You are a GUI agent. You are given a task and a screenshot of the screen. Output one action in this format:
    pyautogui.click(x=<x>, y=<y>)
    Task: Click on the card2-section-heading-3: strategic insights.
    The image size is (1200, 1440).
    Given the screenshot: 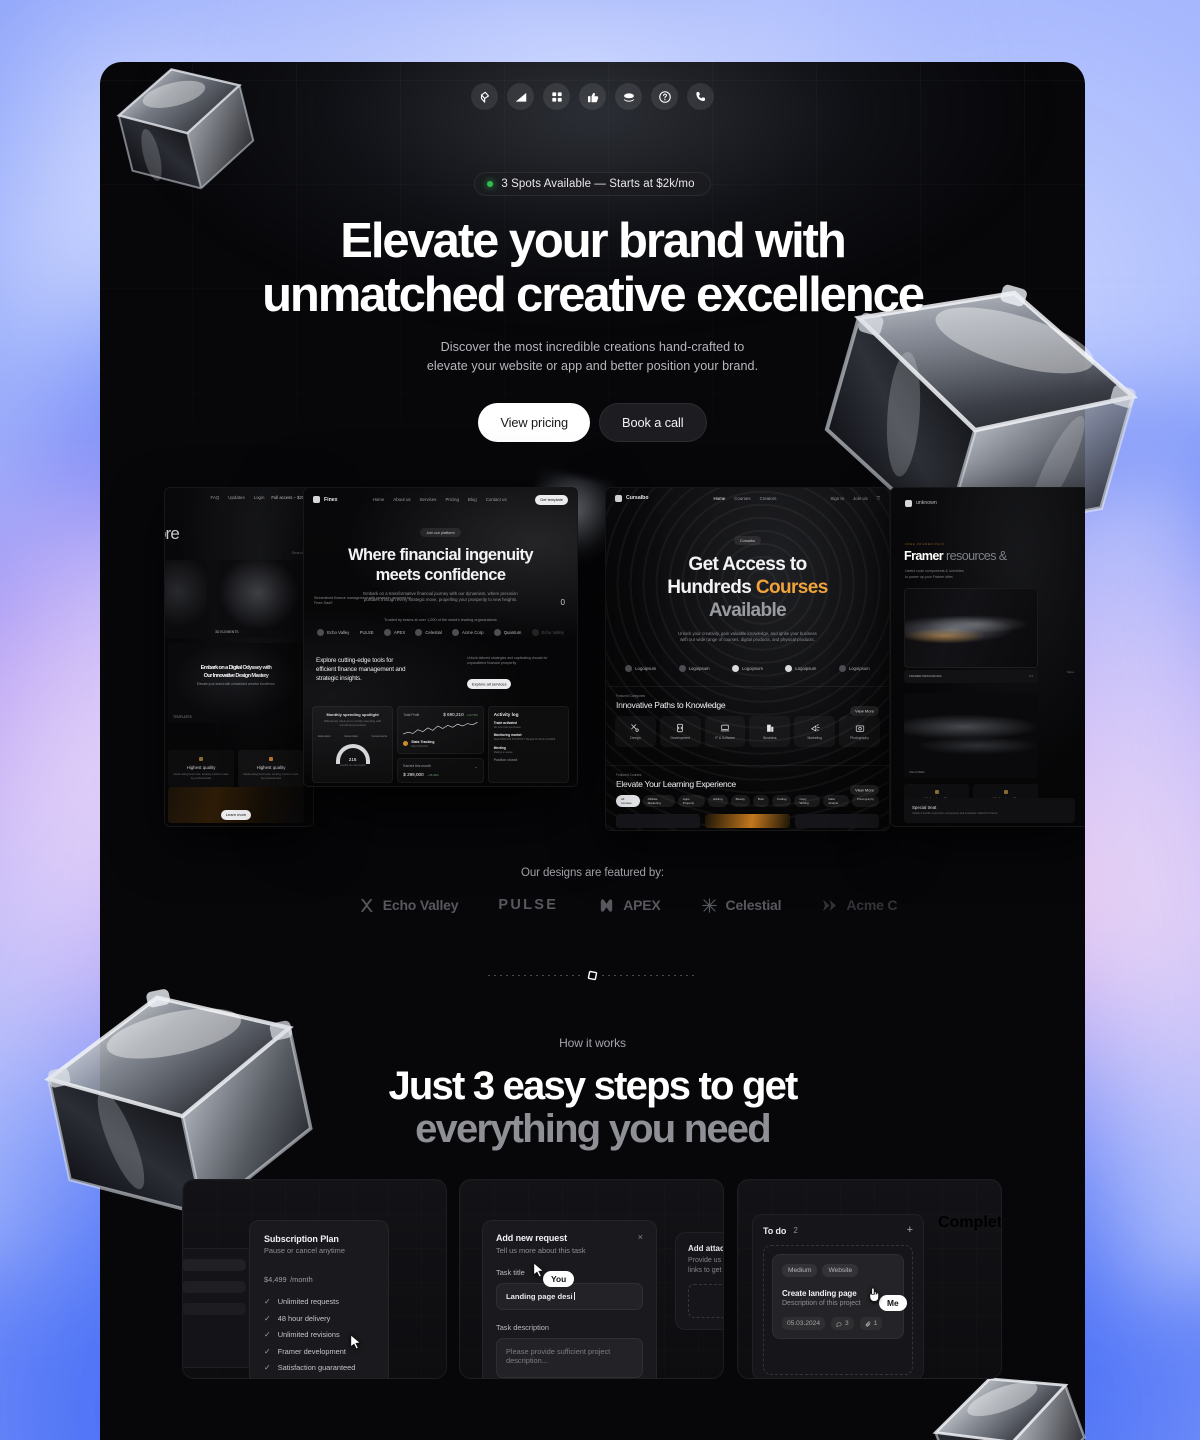 What is the action you would take?
    pyautogui.click(x=339, y=679)
    